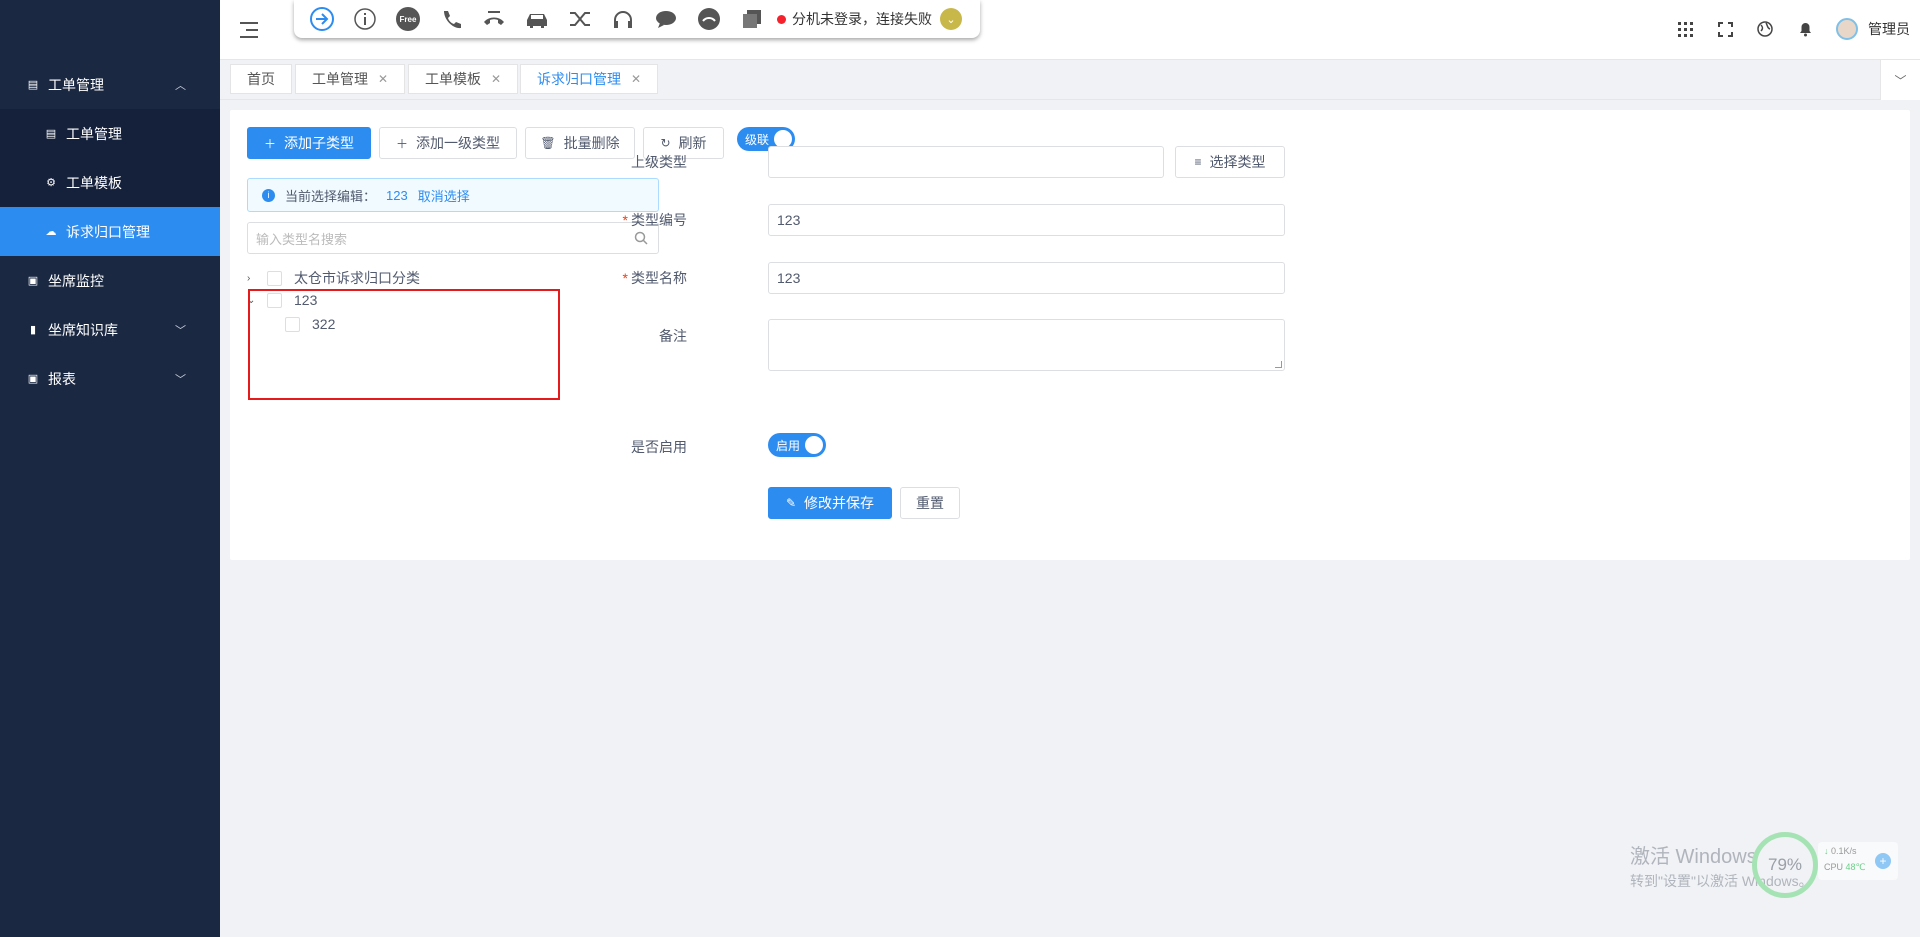 The height and width of the screenshot is (937, 1920). Describe the element at coordinates (591, 143) in the screenshot. I see `button-label: 批量删除` at that location.